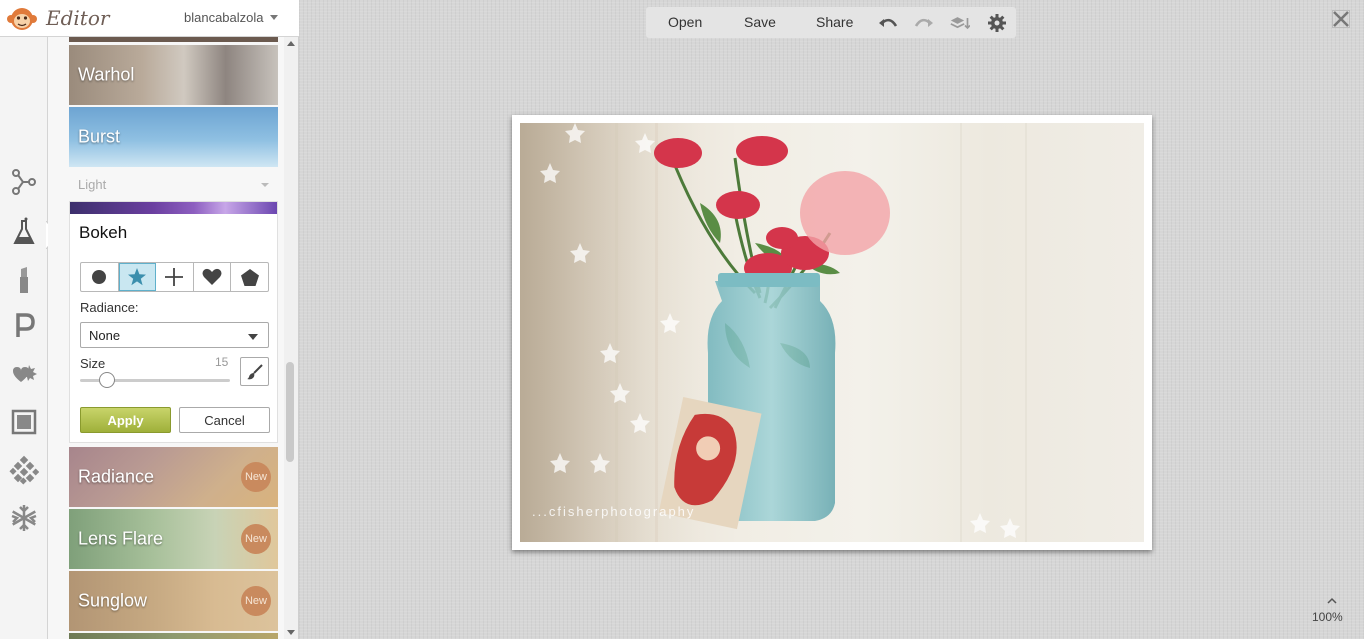 This screenshot has height=639, width=1364. Describe the element at coordinates (173, 75) in the screenshot. I see `effect-card-warhol: Warhol` at that location.